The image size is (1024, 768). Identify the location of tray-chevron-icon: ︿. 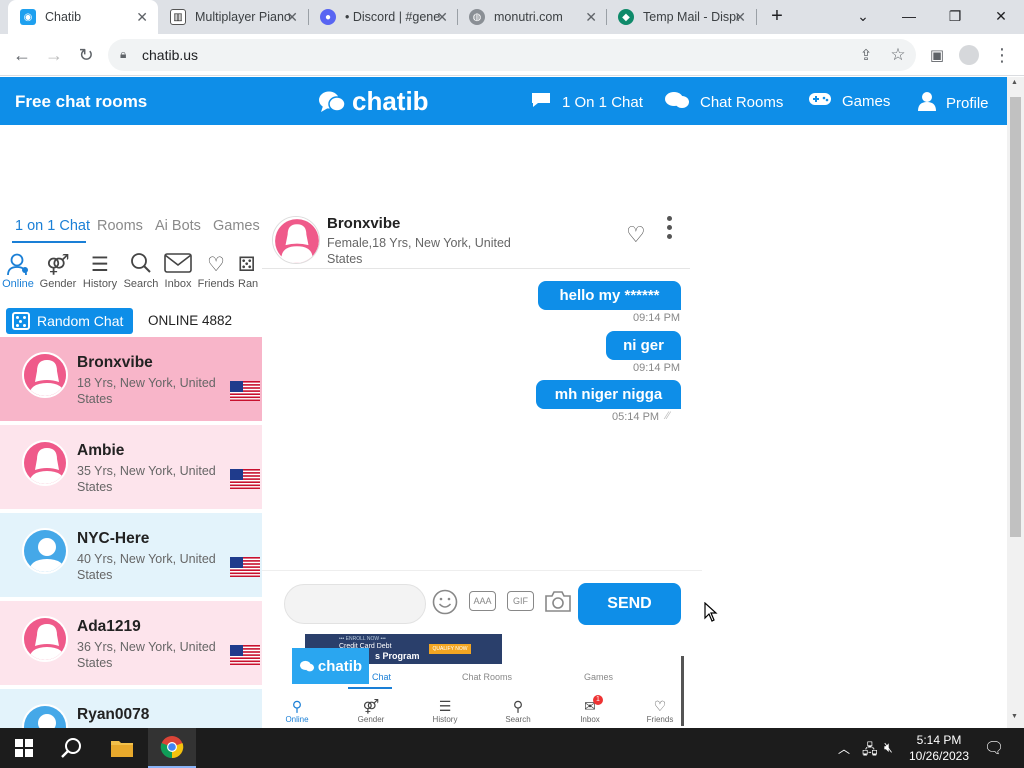
(844, 748).